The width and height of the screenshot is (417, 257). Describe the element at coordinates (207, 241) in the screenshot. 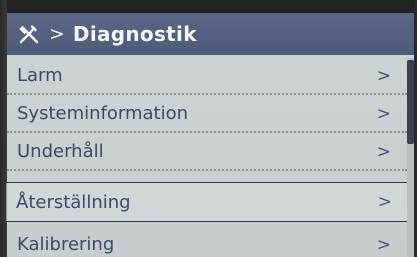

I see `menu-item-kalibrering: Kalibrering >` at that location.